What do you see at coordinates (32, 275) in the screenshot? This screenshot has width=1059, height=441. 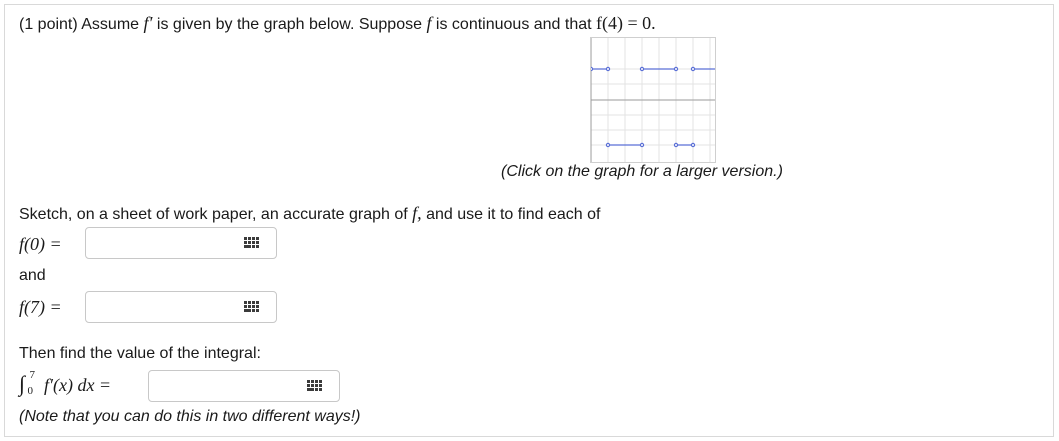 I see `and-text: and` at bounding box center [32, 275].